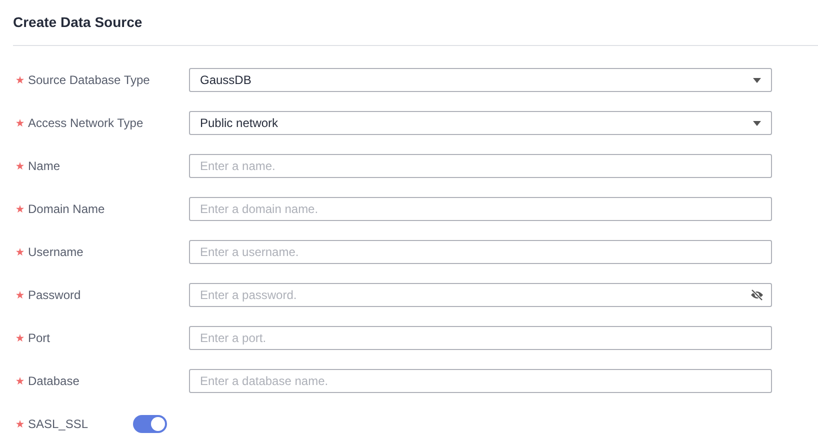 Image resolution: width=818 pixels, height=435 pixels. What do you see at coordinates (480, 209) in the screenshot?
I see `input-field: Enter a domain name.` at bounding box center [480, 209].